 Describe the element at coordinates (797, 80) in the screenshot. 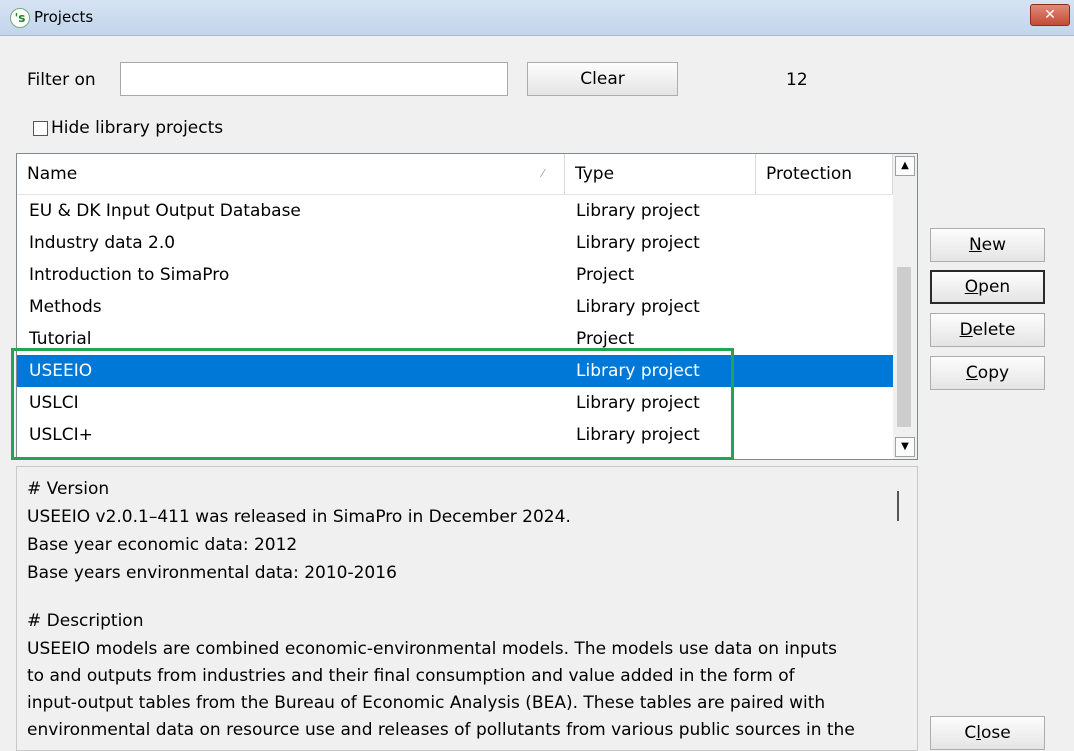

I see `project-count: 12` at that location.